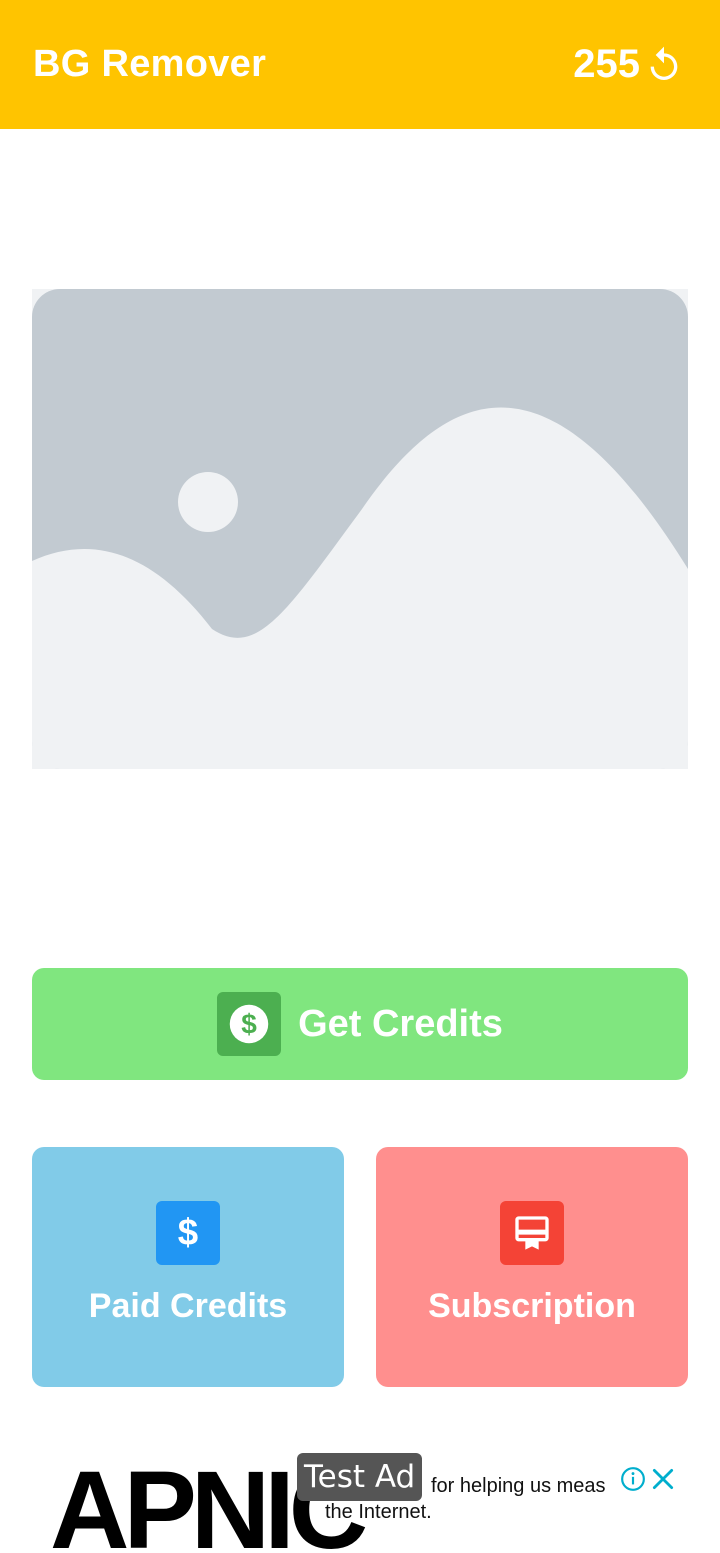 The height and width of the screenshot is (1553, 720). What do you see at coordinates (400, 1023) in the screenshot?
I see `get-credits-label: Get Credits` at bounding box center [400, 1023].